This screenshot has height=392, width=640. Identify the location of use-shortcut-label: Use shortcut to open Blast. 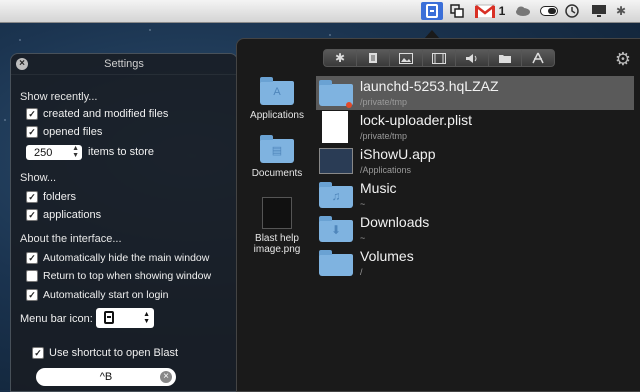
(114, 353).